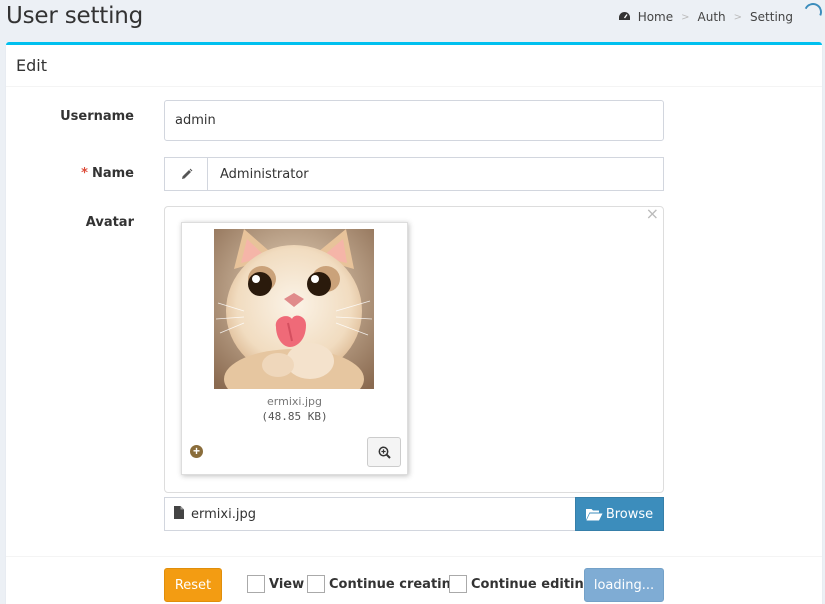 This screenshot has width=825, height=604. Describe the element at coordinates (75, 16) in the screenshot. I see `page-title: User setting` at that location.